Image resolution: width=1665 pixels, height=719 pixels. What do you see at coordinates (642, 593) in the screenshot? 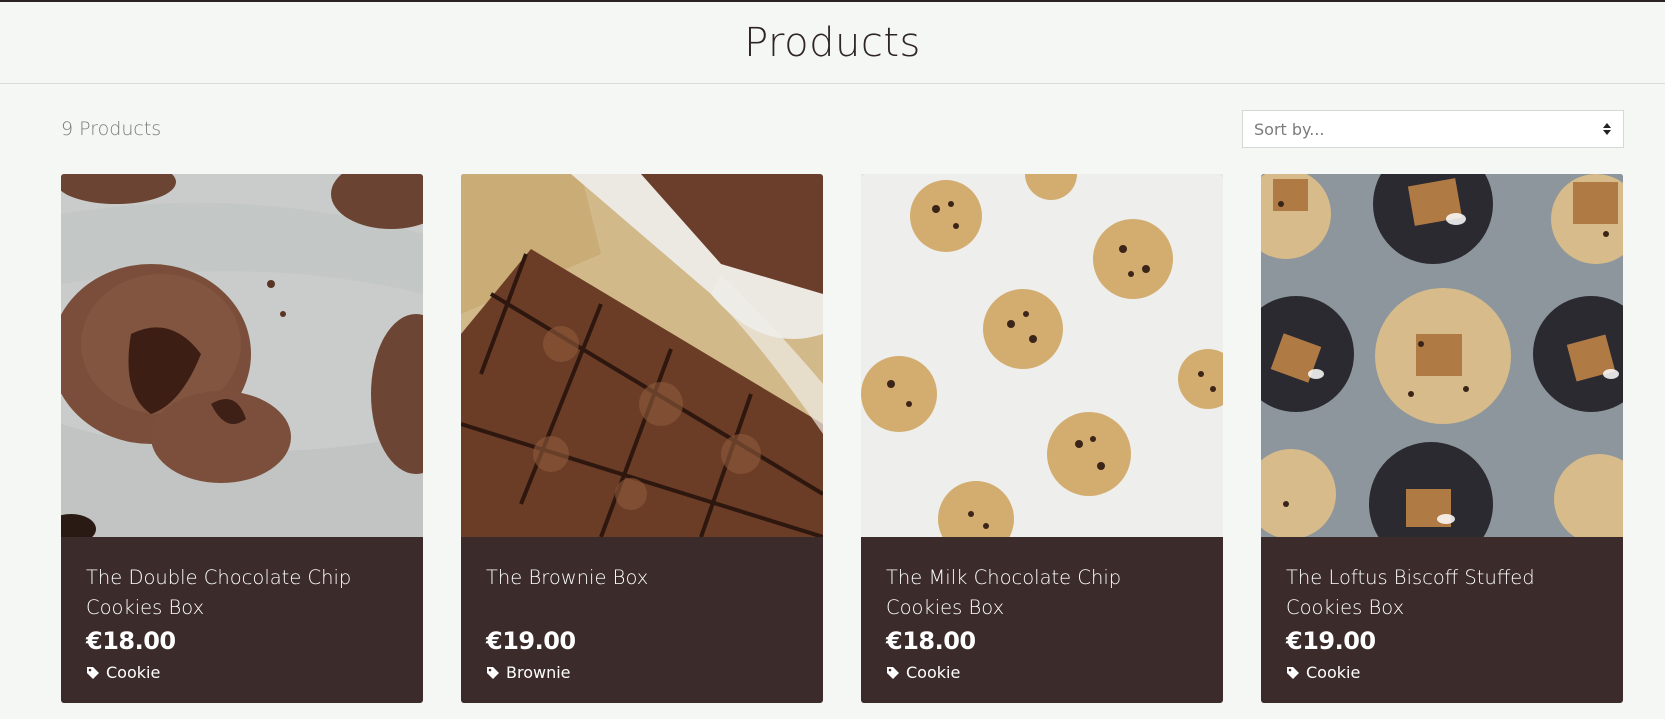
I see `product-name: The Brownie Box` at bounding box center [642, 593].